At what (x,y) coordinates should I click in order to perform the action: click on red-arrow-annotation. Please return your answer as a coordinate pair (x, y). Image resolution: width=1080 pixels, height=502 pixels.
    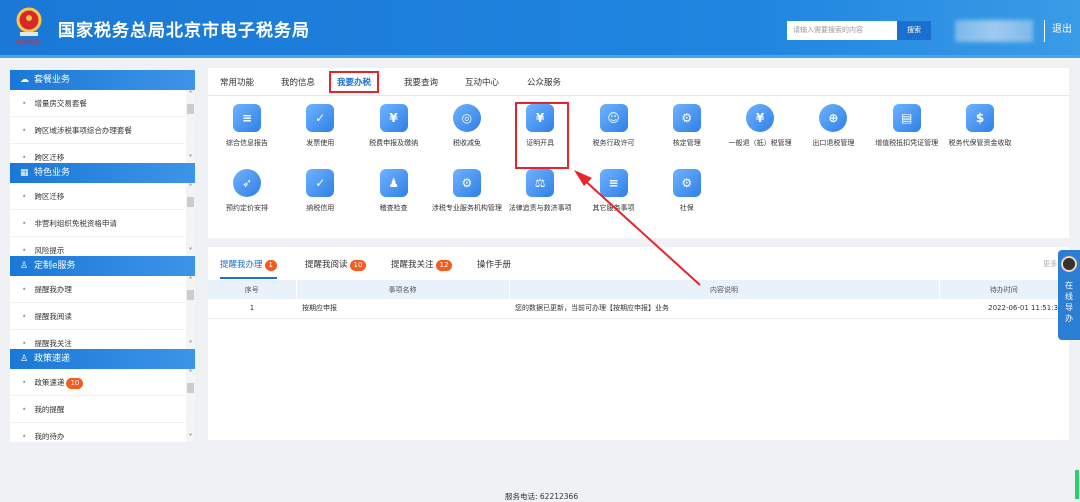
    Looking at the image, I should click on (637, 228).